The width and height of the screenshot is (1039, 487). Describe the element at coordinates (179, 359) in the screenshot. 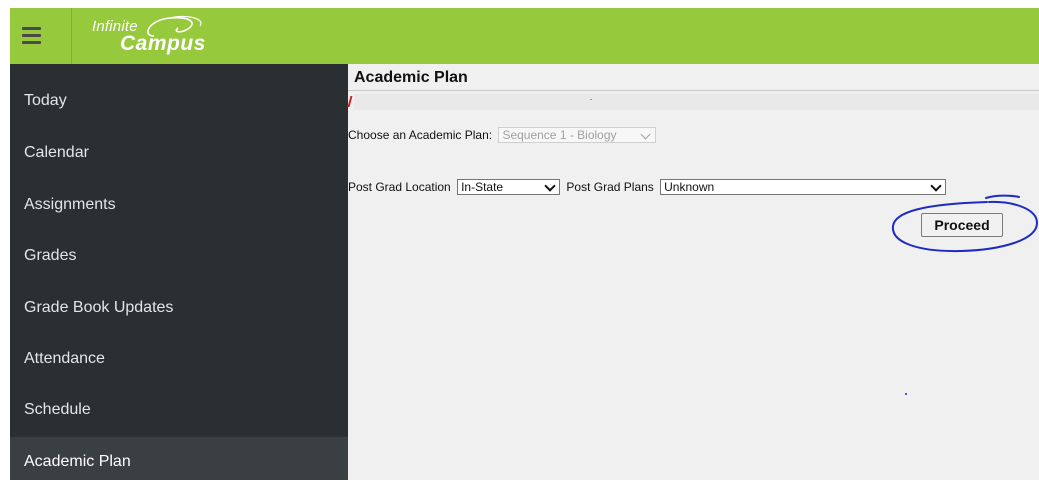

I see `sidebar-item-attendance: Attendance` at that location.